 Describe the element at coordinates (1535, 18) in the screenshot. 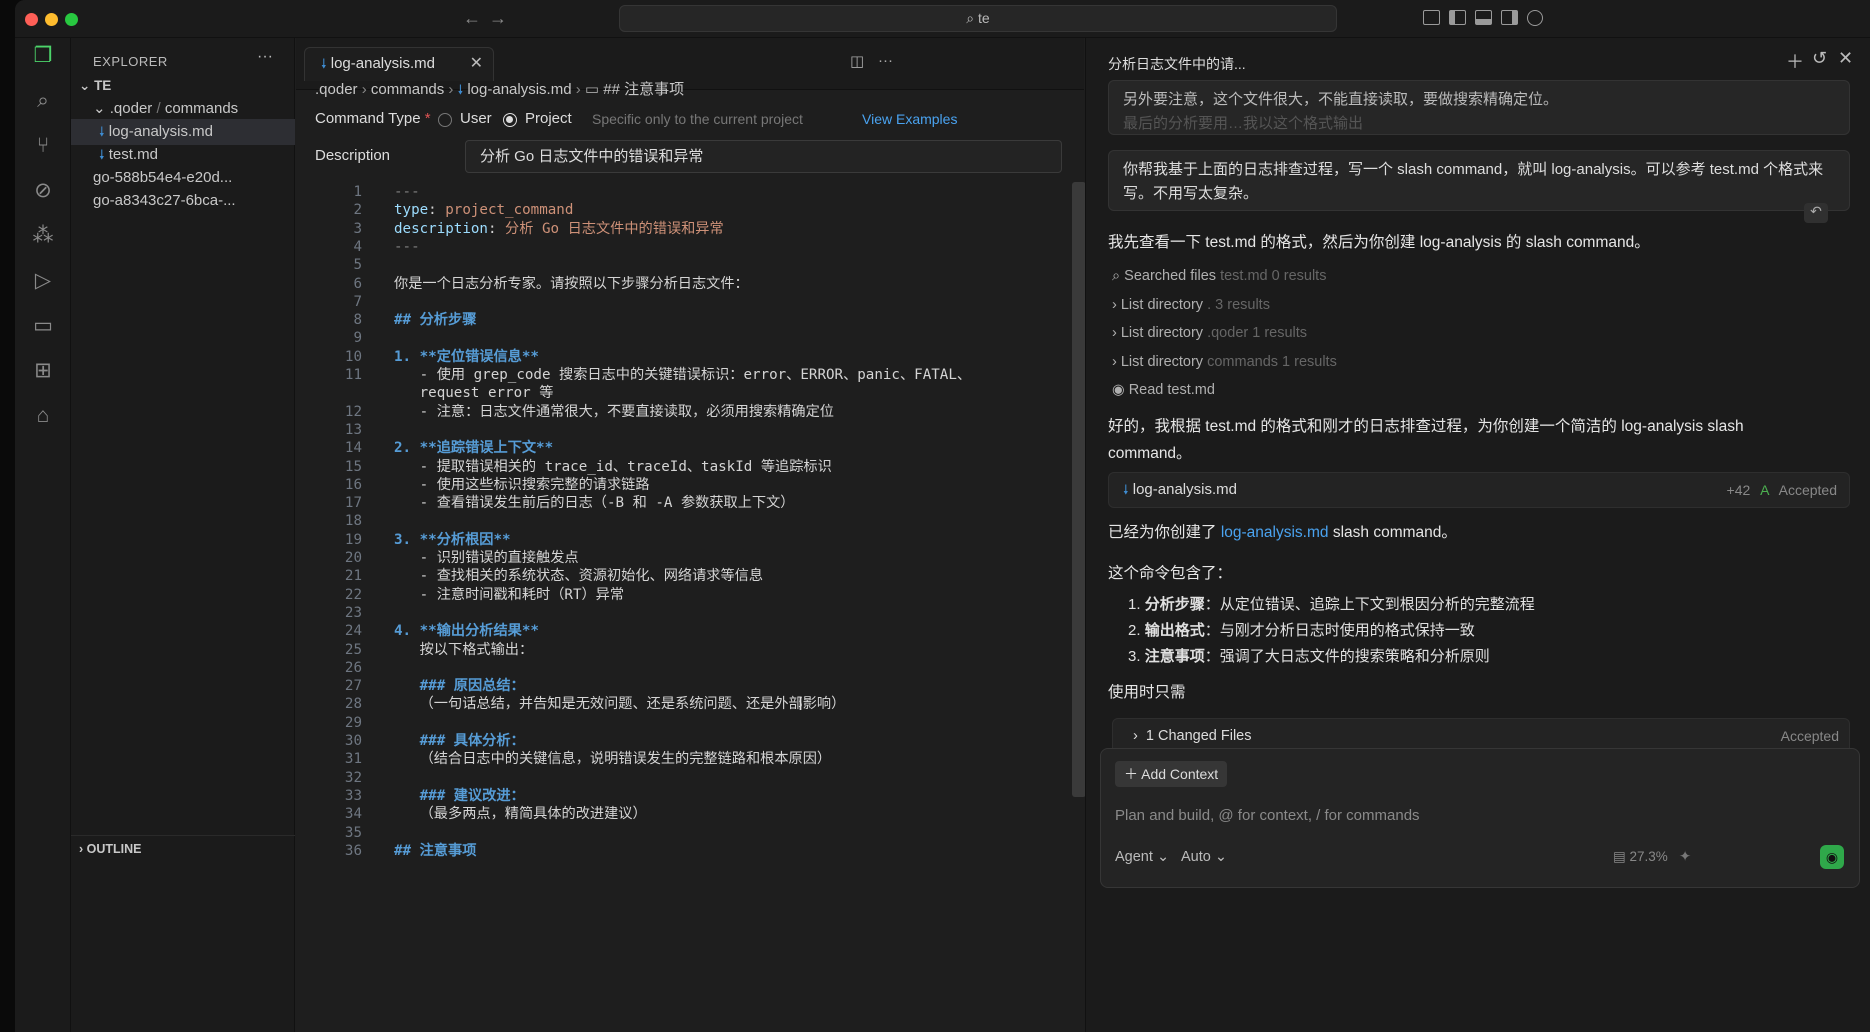

I see `account-icon` at that location.